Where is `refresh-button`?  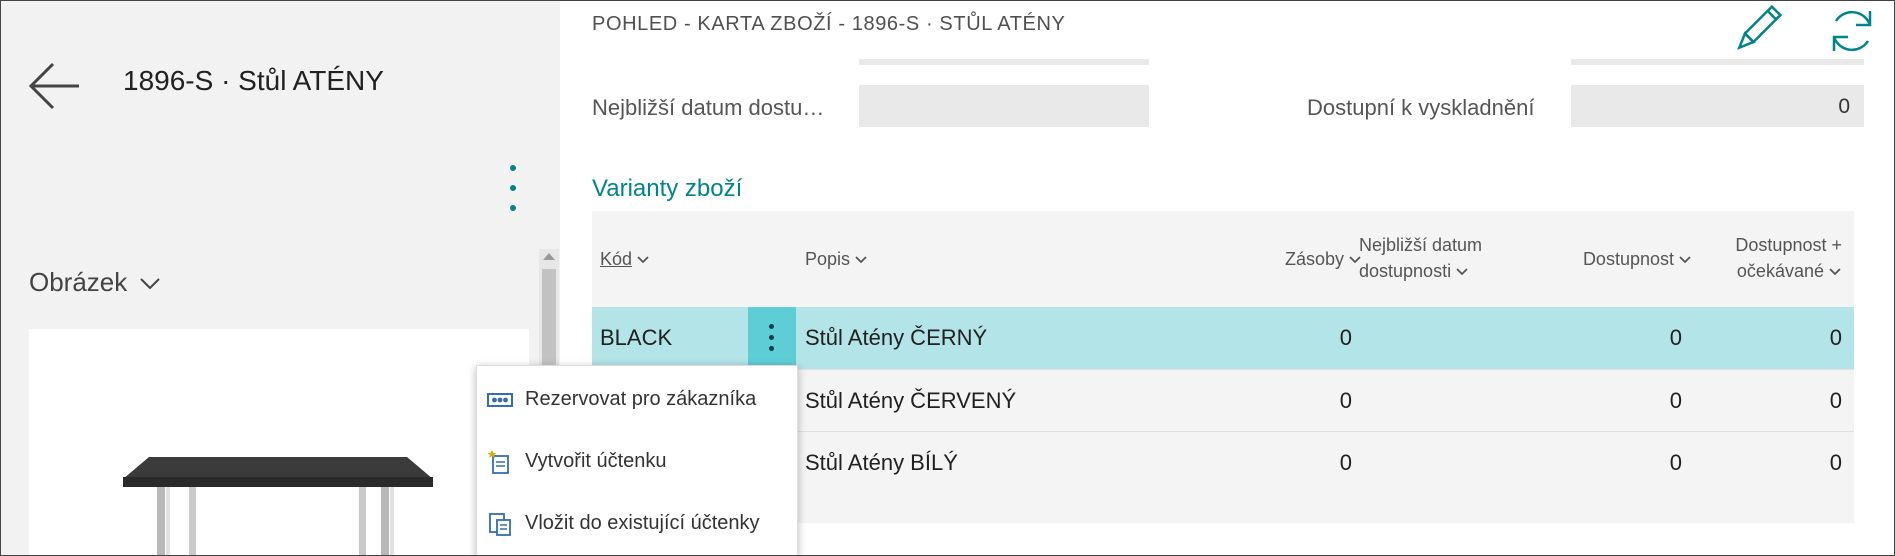 refresh-button is located at coordinates (1852, 31).